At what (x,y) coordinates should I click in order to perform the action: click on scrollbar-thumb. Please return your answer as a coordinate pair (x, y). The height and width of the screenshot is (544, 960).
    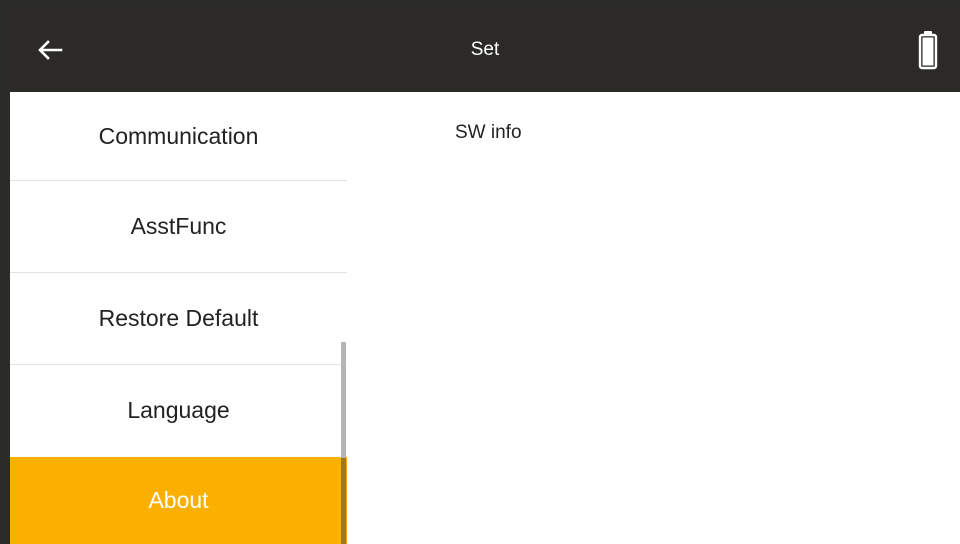
    Looking at the image, I should click on (343, 501).